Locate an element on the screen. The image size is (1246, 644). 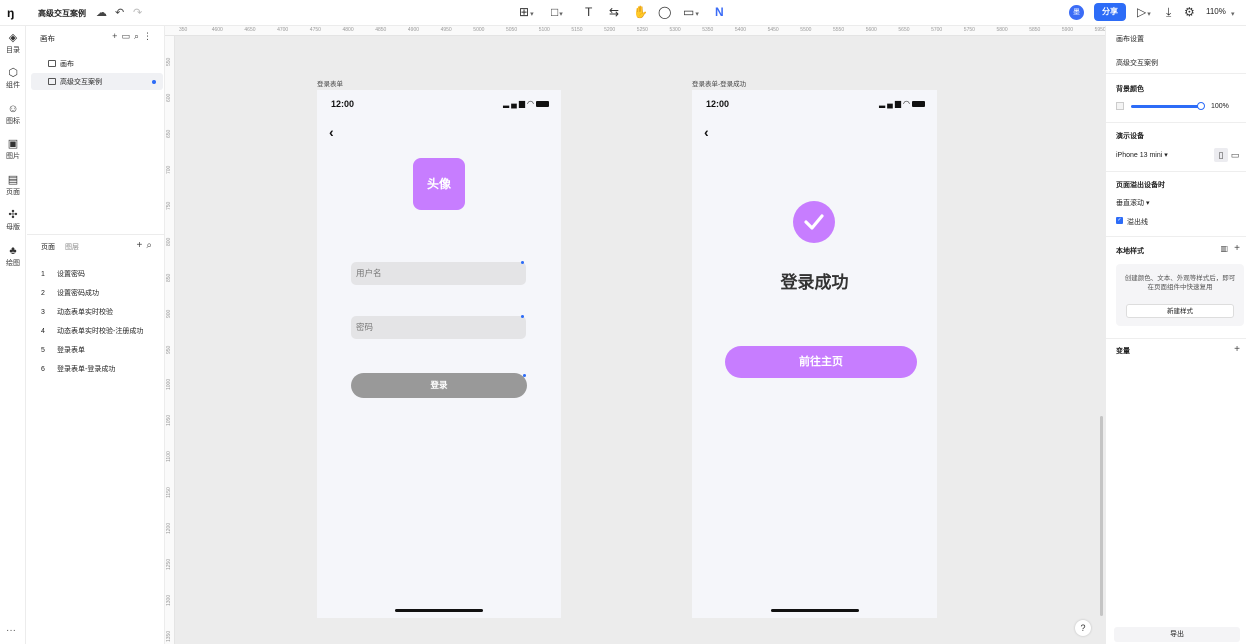
hand-tool: ✋ is located at coordinates (640, 12).